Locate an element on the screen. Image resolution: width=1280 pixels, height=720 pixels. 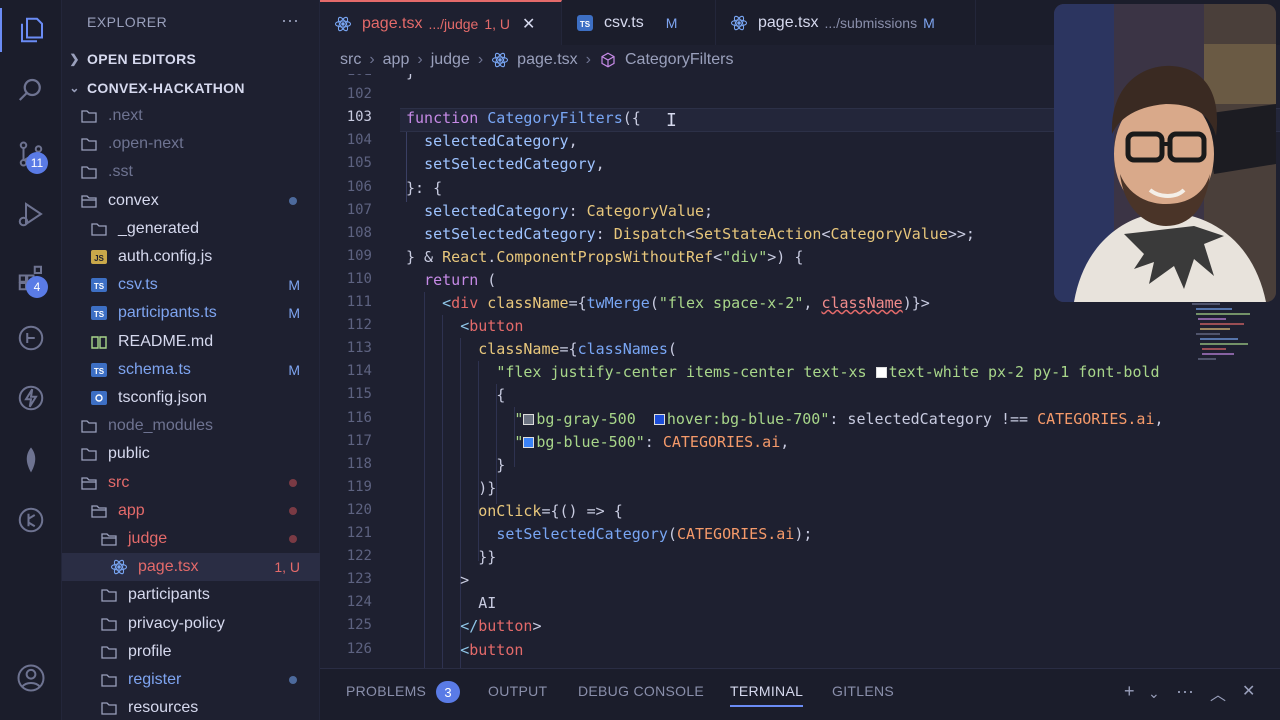
code-line: { is located at coordinates (455, 395).